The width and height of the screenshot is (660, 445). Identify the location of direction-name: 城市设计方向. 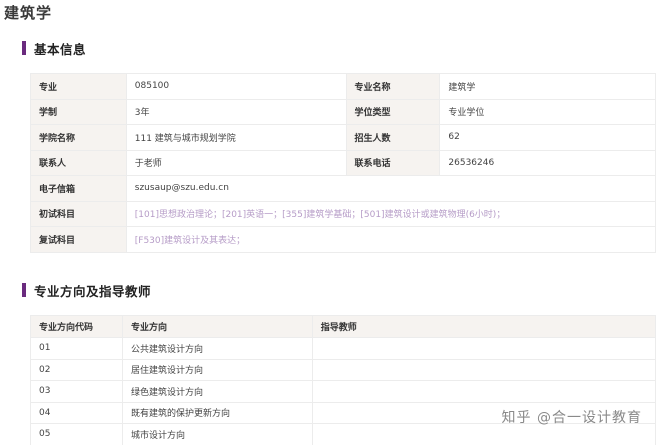
(217, 434).